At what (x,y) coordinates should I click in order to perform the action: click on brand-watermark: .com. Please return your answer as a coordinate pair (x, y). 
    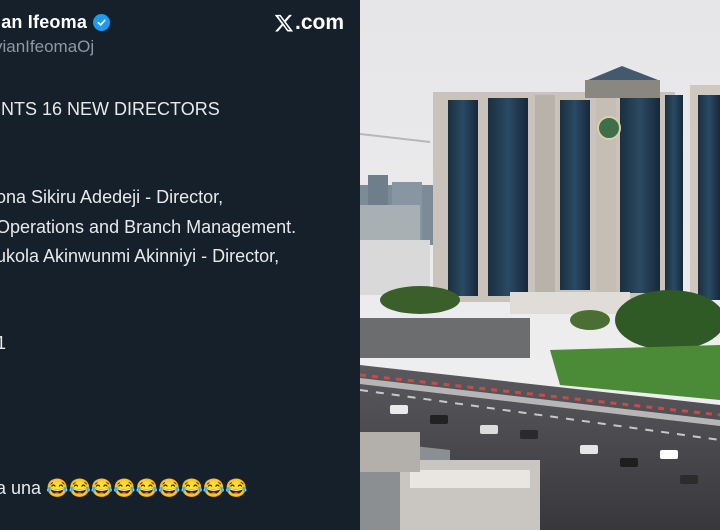
    Looking at the image, I should click on (309, 23).